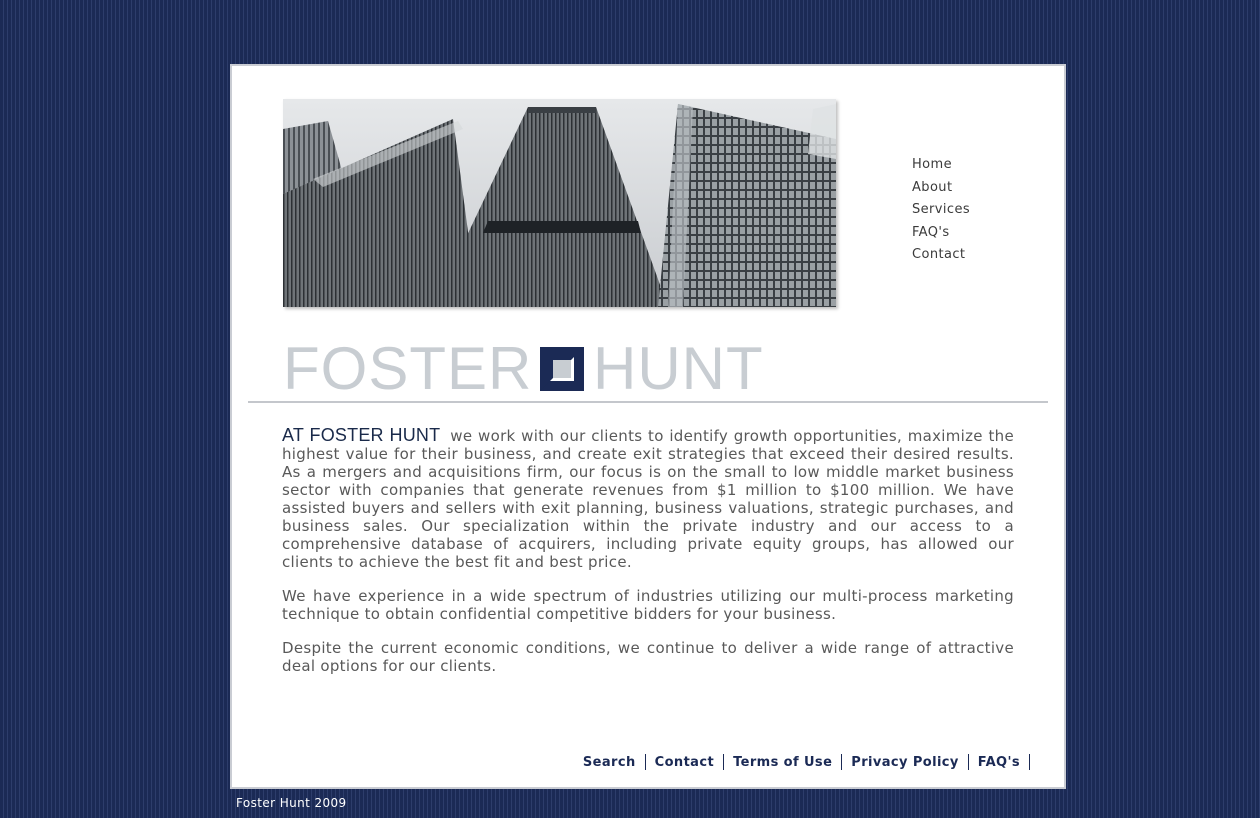  What do you see at coordinates (609, 762) in the screenshot?
I see `footer-link-search: Search` at bounding box center [609, 762].